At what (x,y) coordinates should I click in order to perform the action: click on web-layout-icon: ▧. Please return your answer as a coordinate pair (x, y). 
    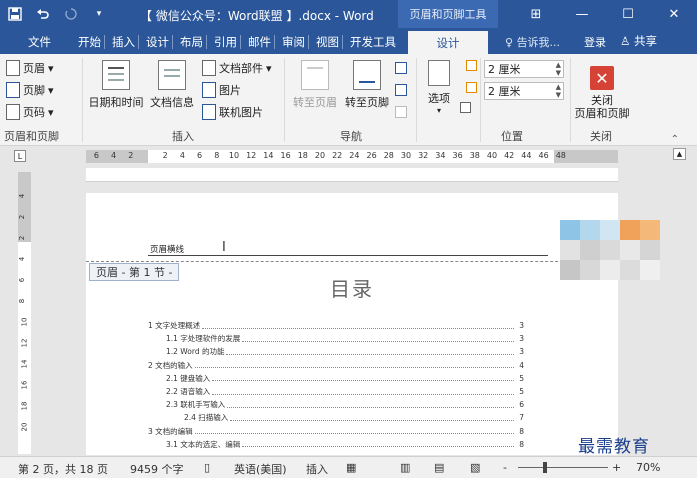
    Looking at the image, I should click on (475, 467).